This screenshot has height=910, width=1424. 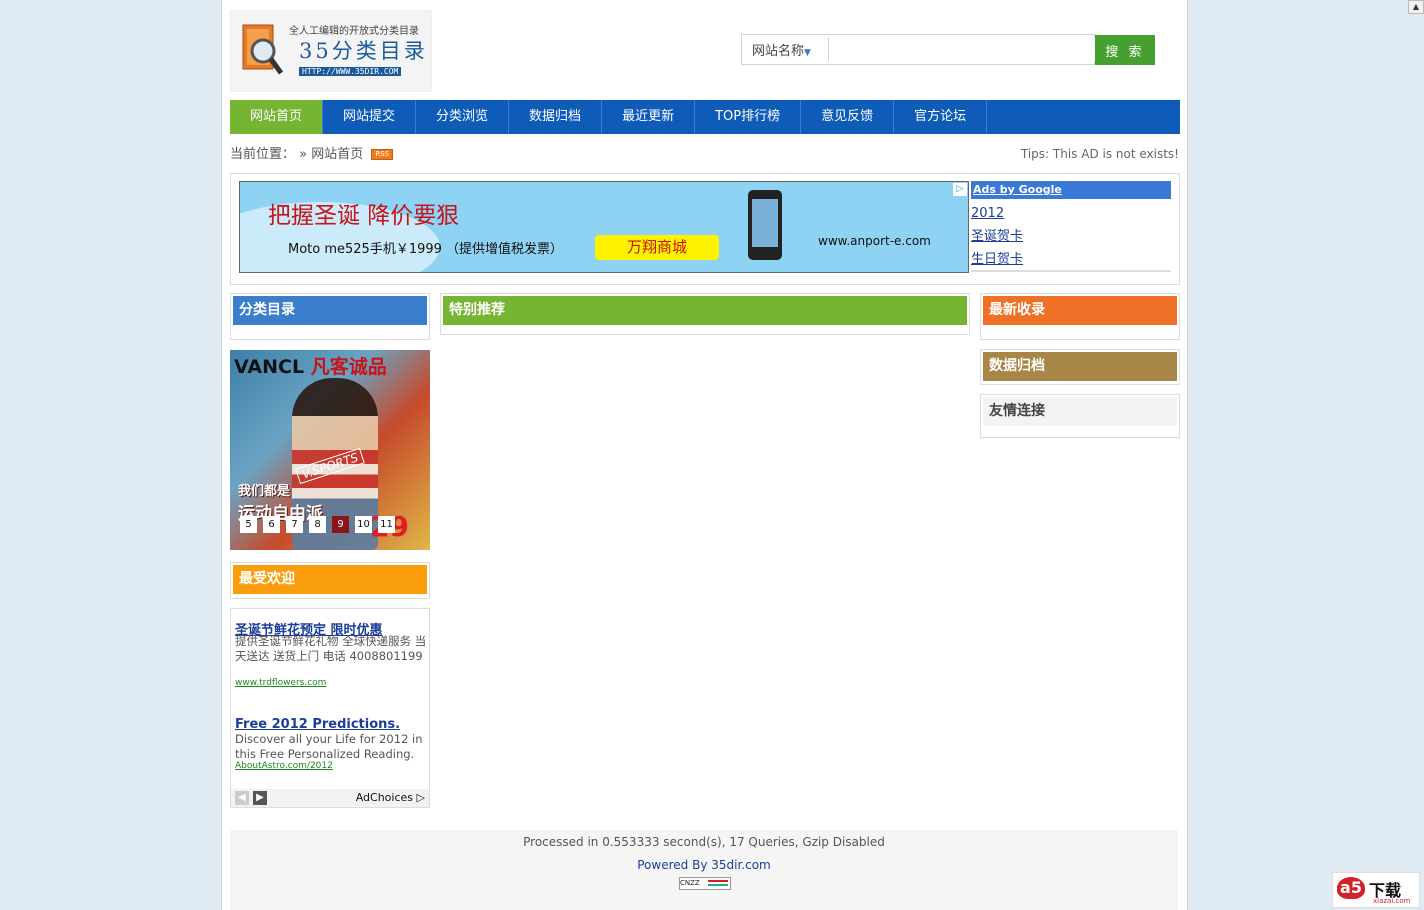 I want to click on breadcrumb: 当前位置： » 网站首页 RSS, so click(x=312, y=152).